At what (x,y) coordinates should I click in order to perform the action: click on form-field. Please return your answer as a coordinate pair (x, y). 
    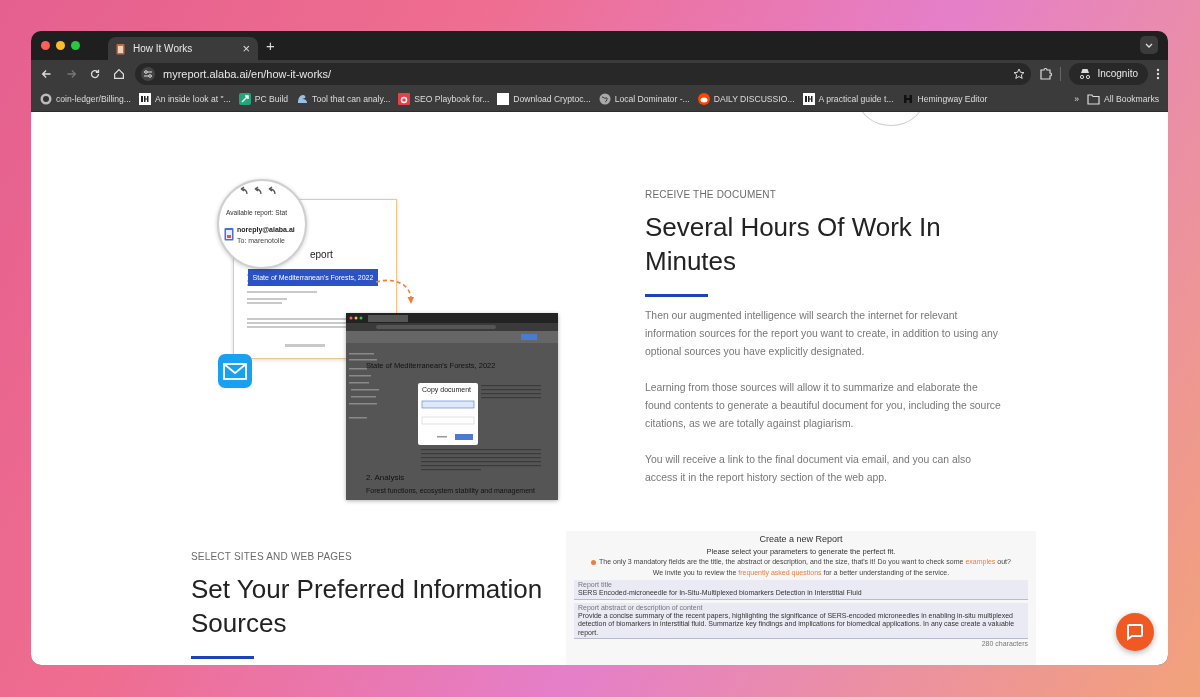
    Looking at the image, I should click on (801, 620).